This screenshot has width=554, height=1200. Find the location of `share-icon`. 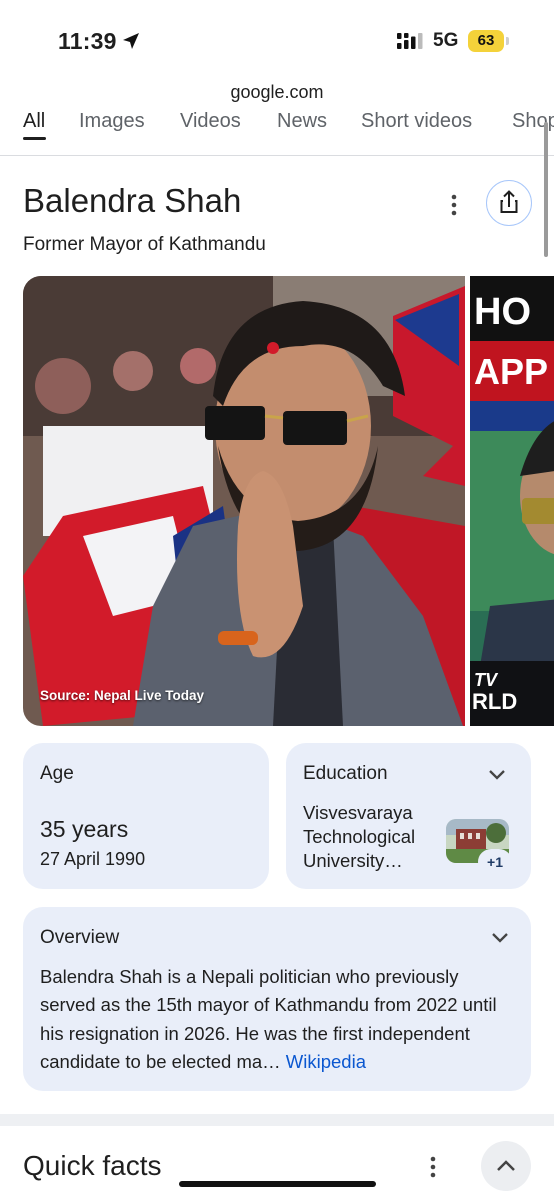

share-icon is located at coordinates (508, 201).